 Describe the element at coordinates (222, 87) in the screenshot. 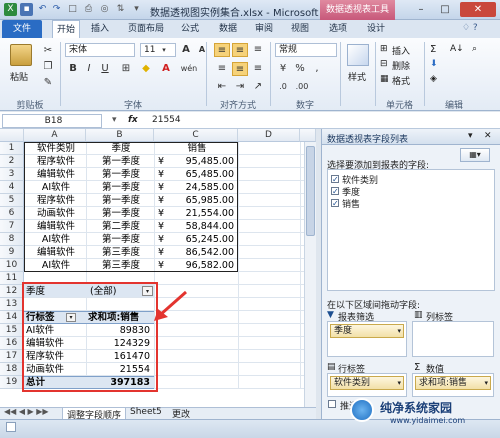

I see `decrease-indent-icon: ⇤` at that location.